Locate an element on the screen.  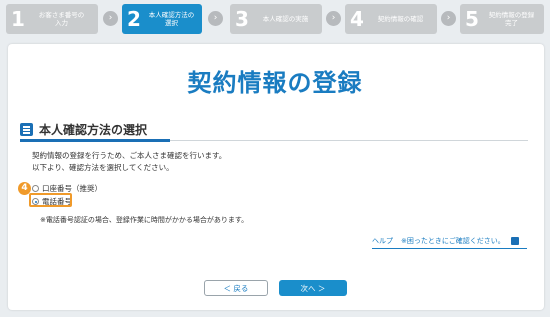
step-label: 本人確認方法の 選択 is located at coordinates (171, 19).